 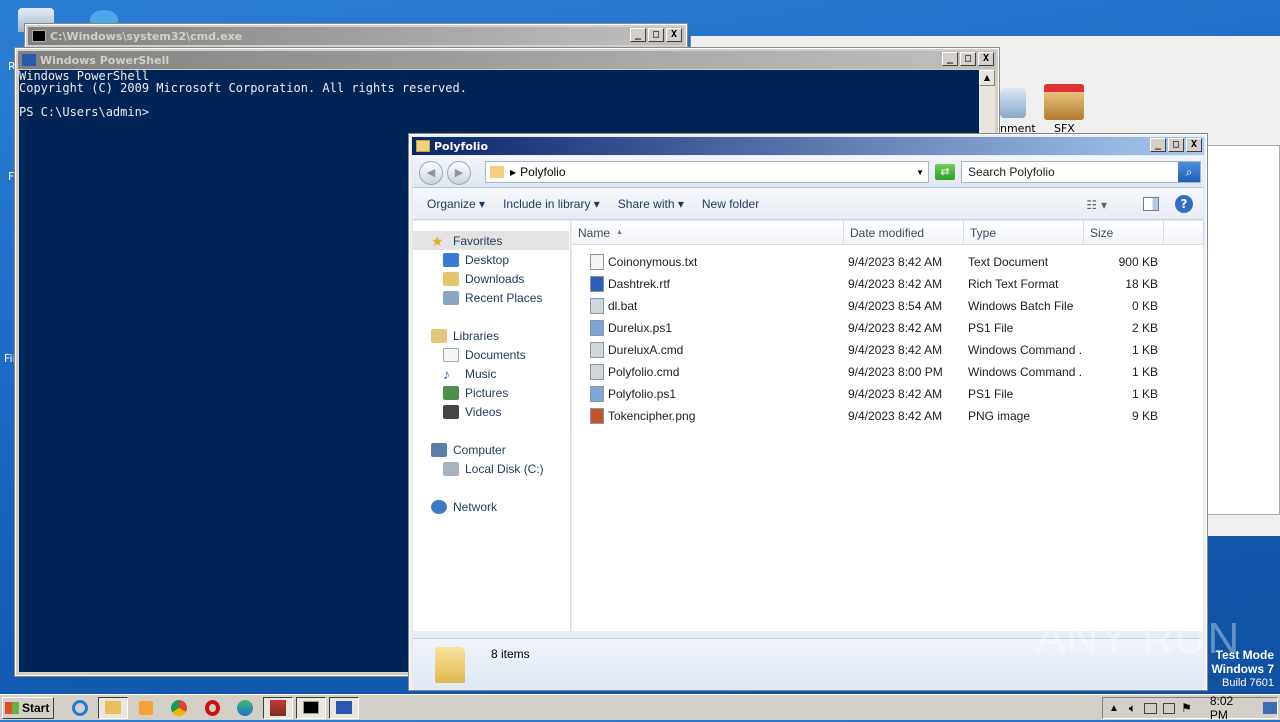 What do you see at coordinates (1144, 328) in the screenshot?
I see `file-size: 2 KB` at bounding box center [1144, 328].